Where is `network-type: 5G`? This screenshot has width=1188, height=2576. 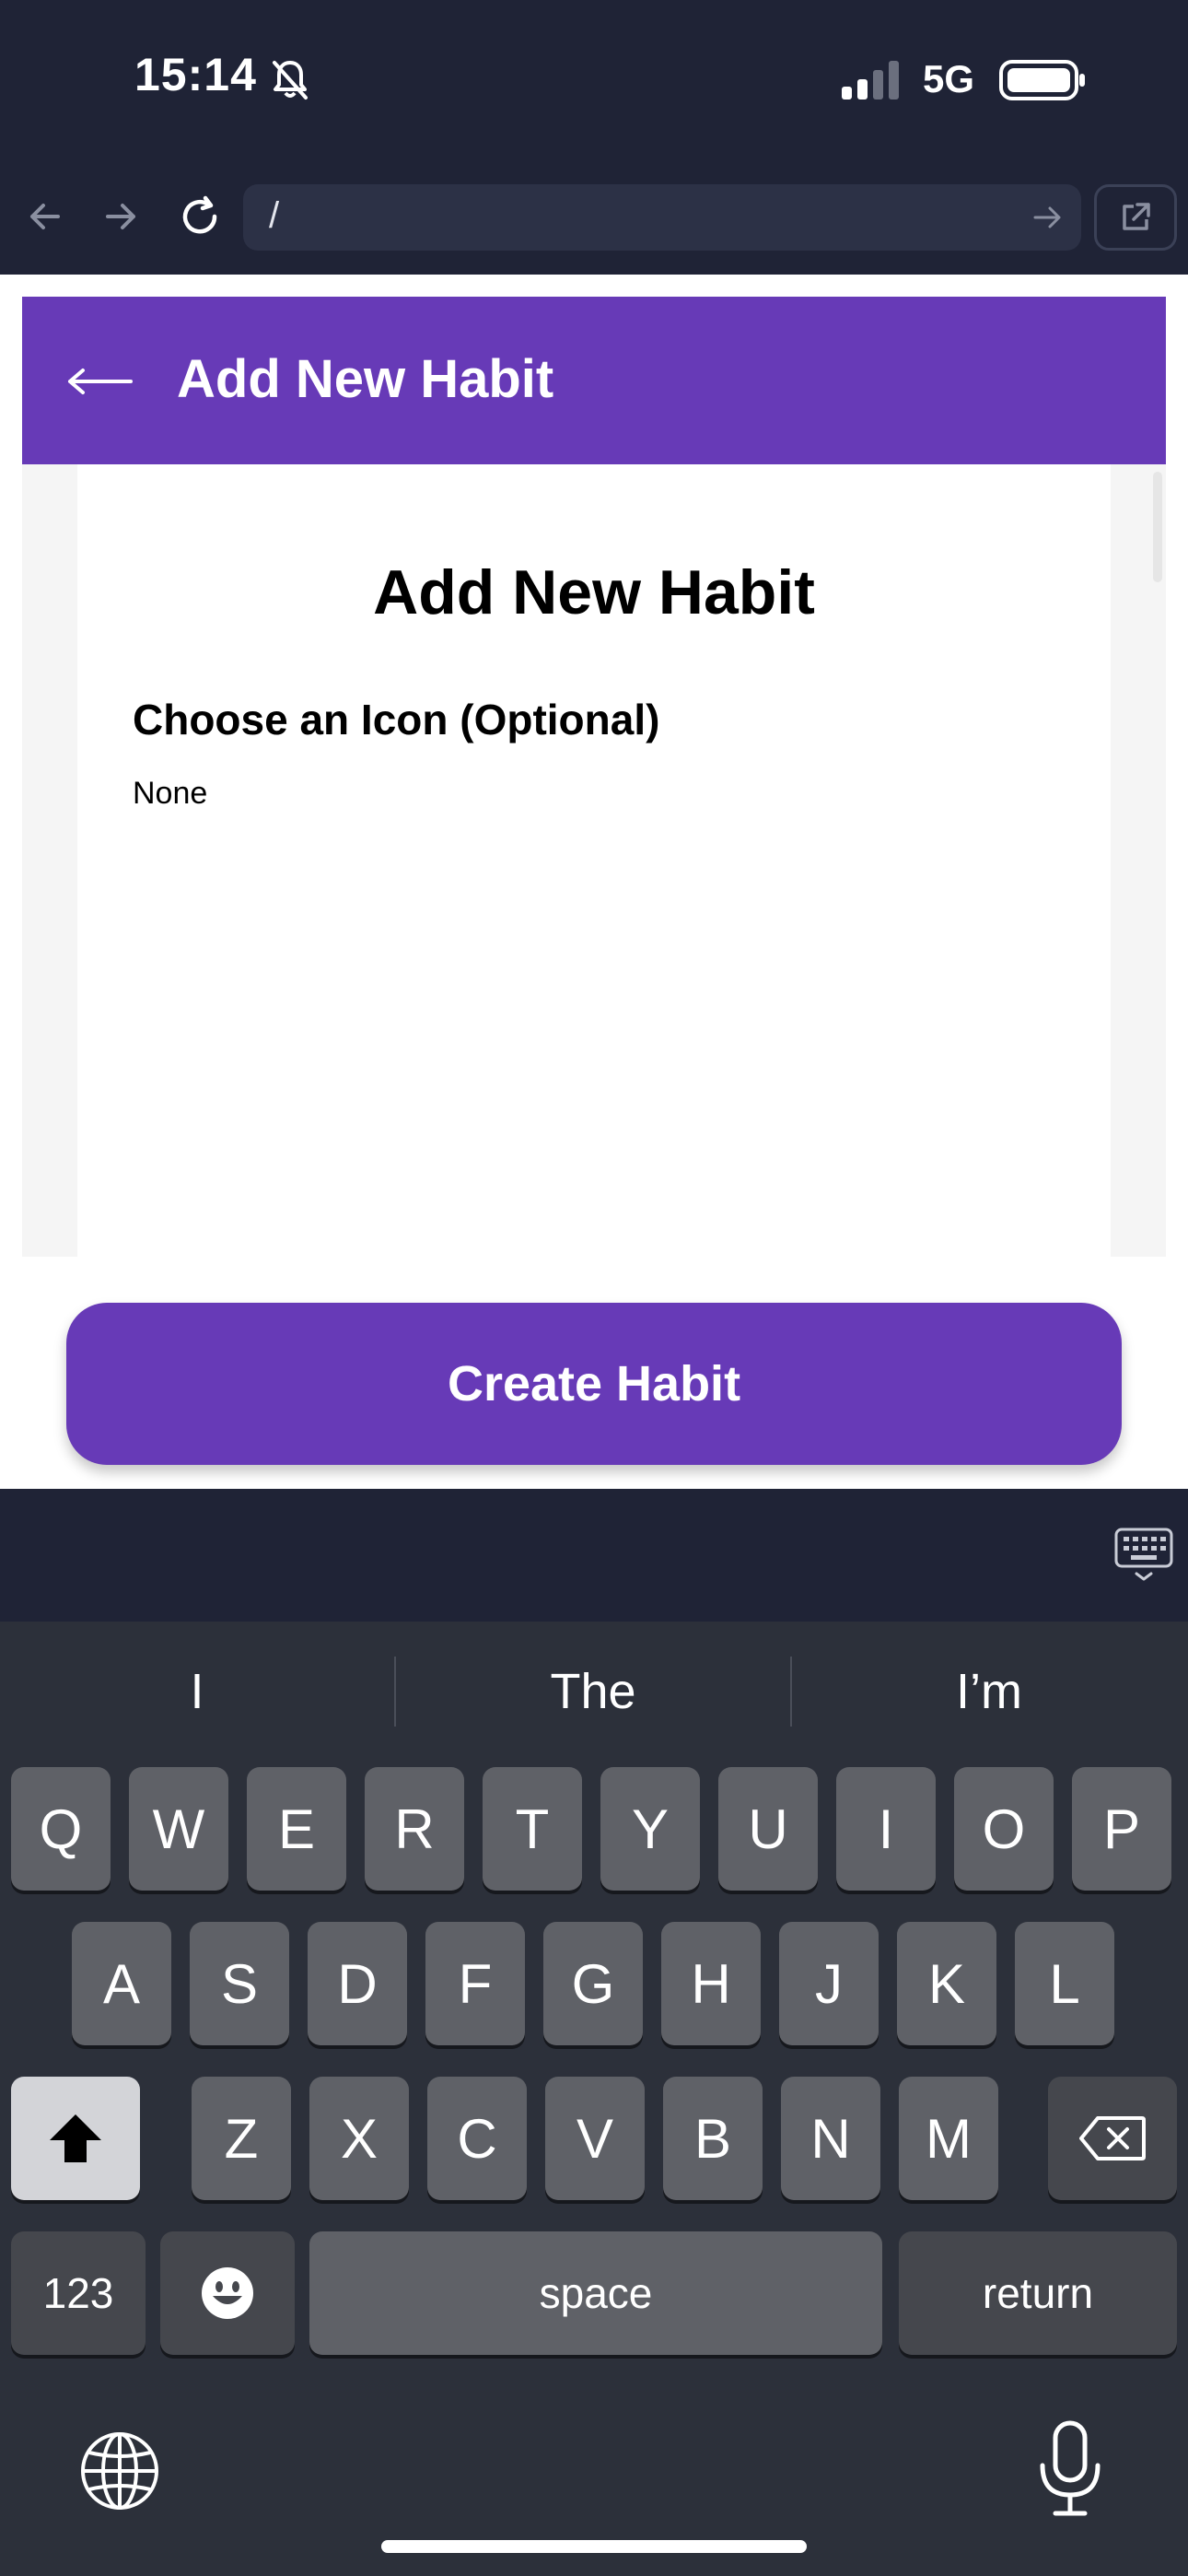 network-type: 5G is located at coordinates (949, 78).